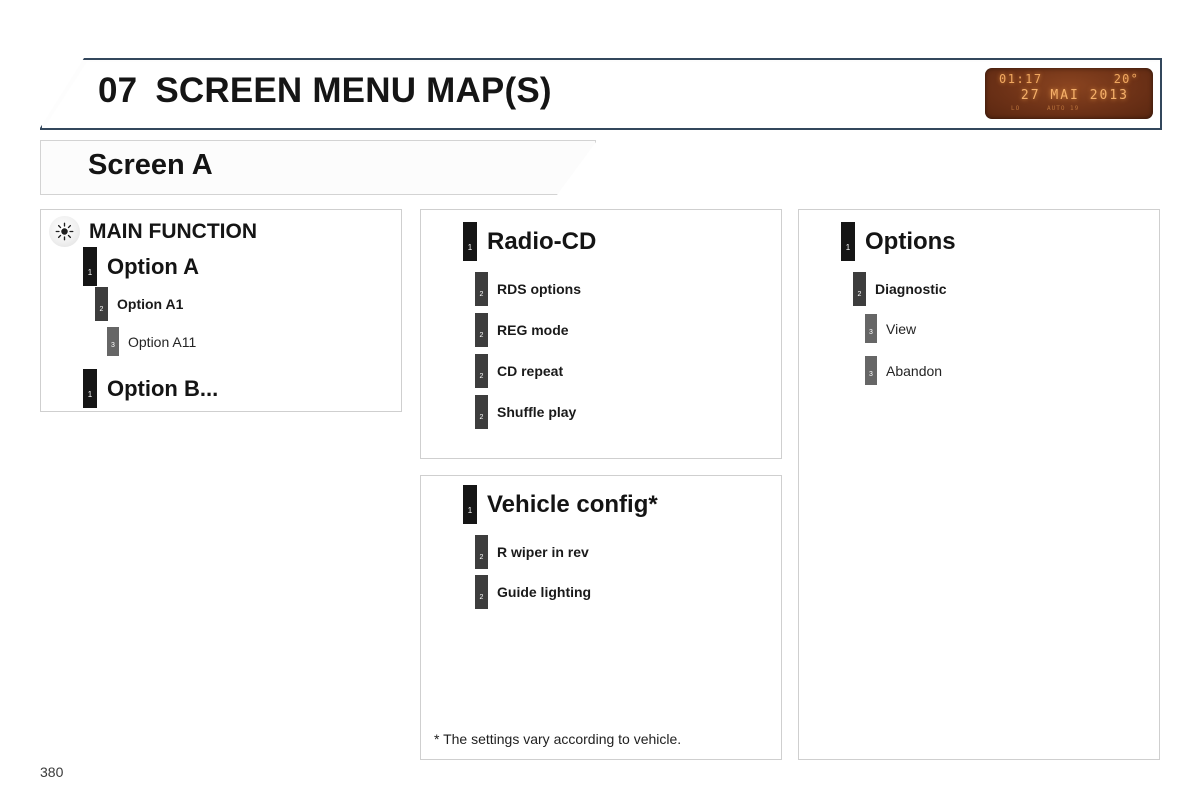 The width and height of the screenshot is (1200, 800). What do you see at coordinates (901, 328) in the screenshot?
I see `tree-row-label: View` at bounding box center [901, 328].